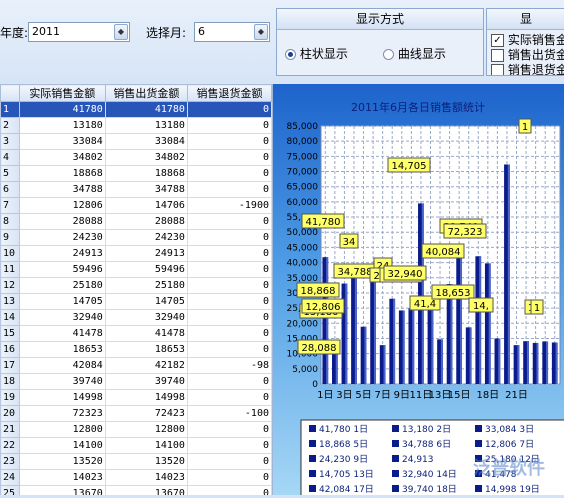 This screenshot has width=564, height=498. Describe the element at coordinates (10, 333) in the screenshot. I see `row-number: 15` at that location.